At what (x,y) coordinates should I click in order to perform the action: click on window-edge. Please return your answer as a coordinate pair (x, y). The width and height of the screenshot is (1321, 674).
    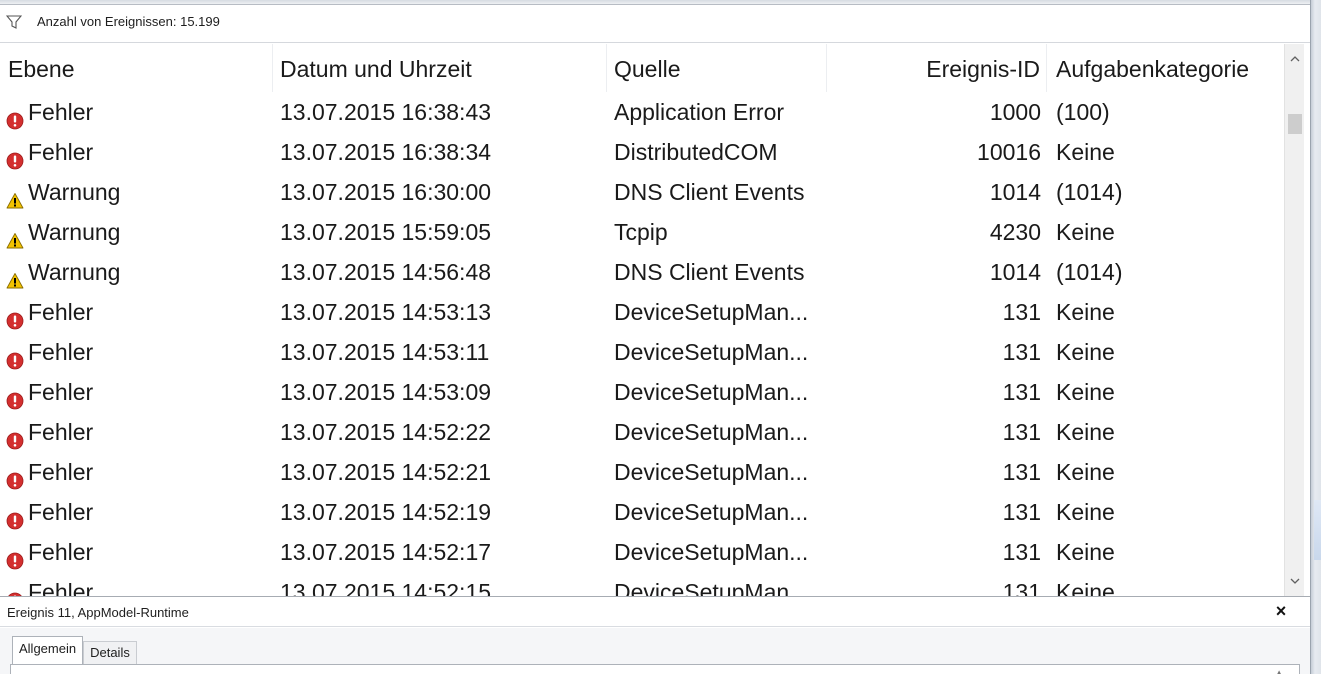
    Looking at the image, I should click on (1315, 337).